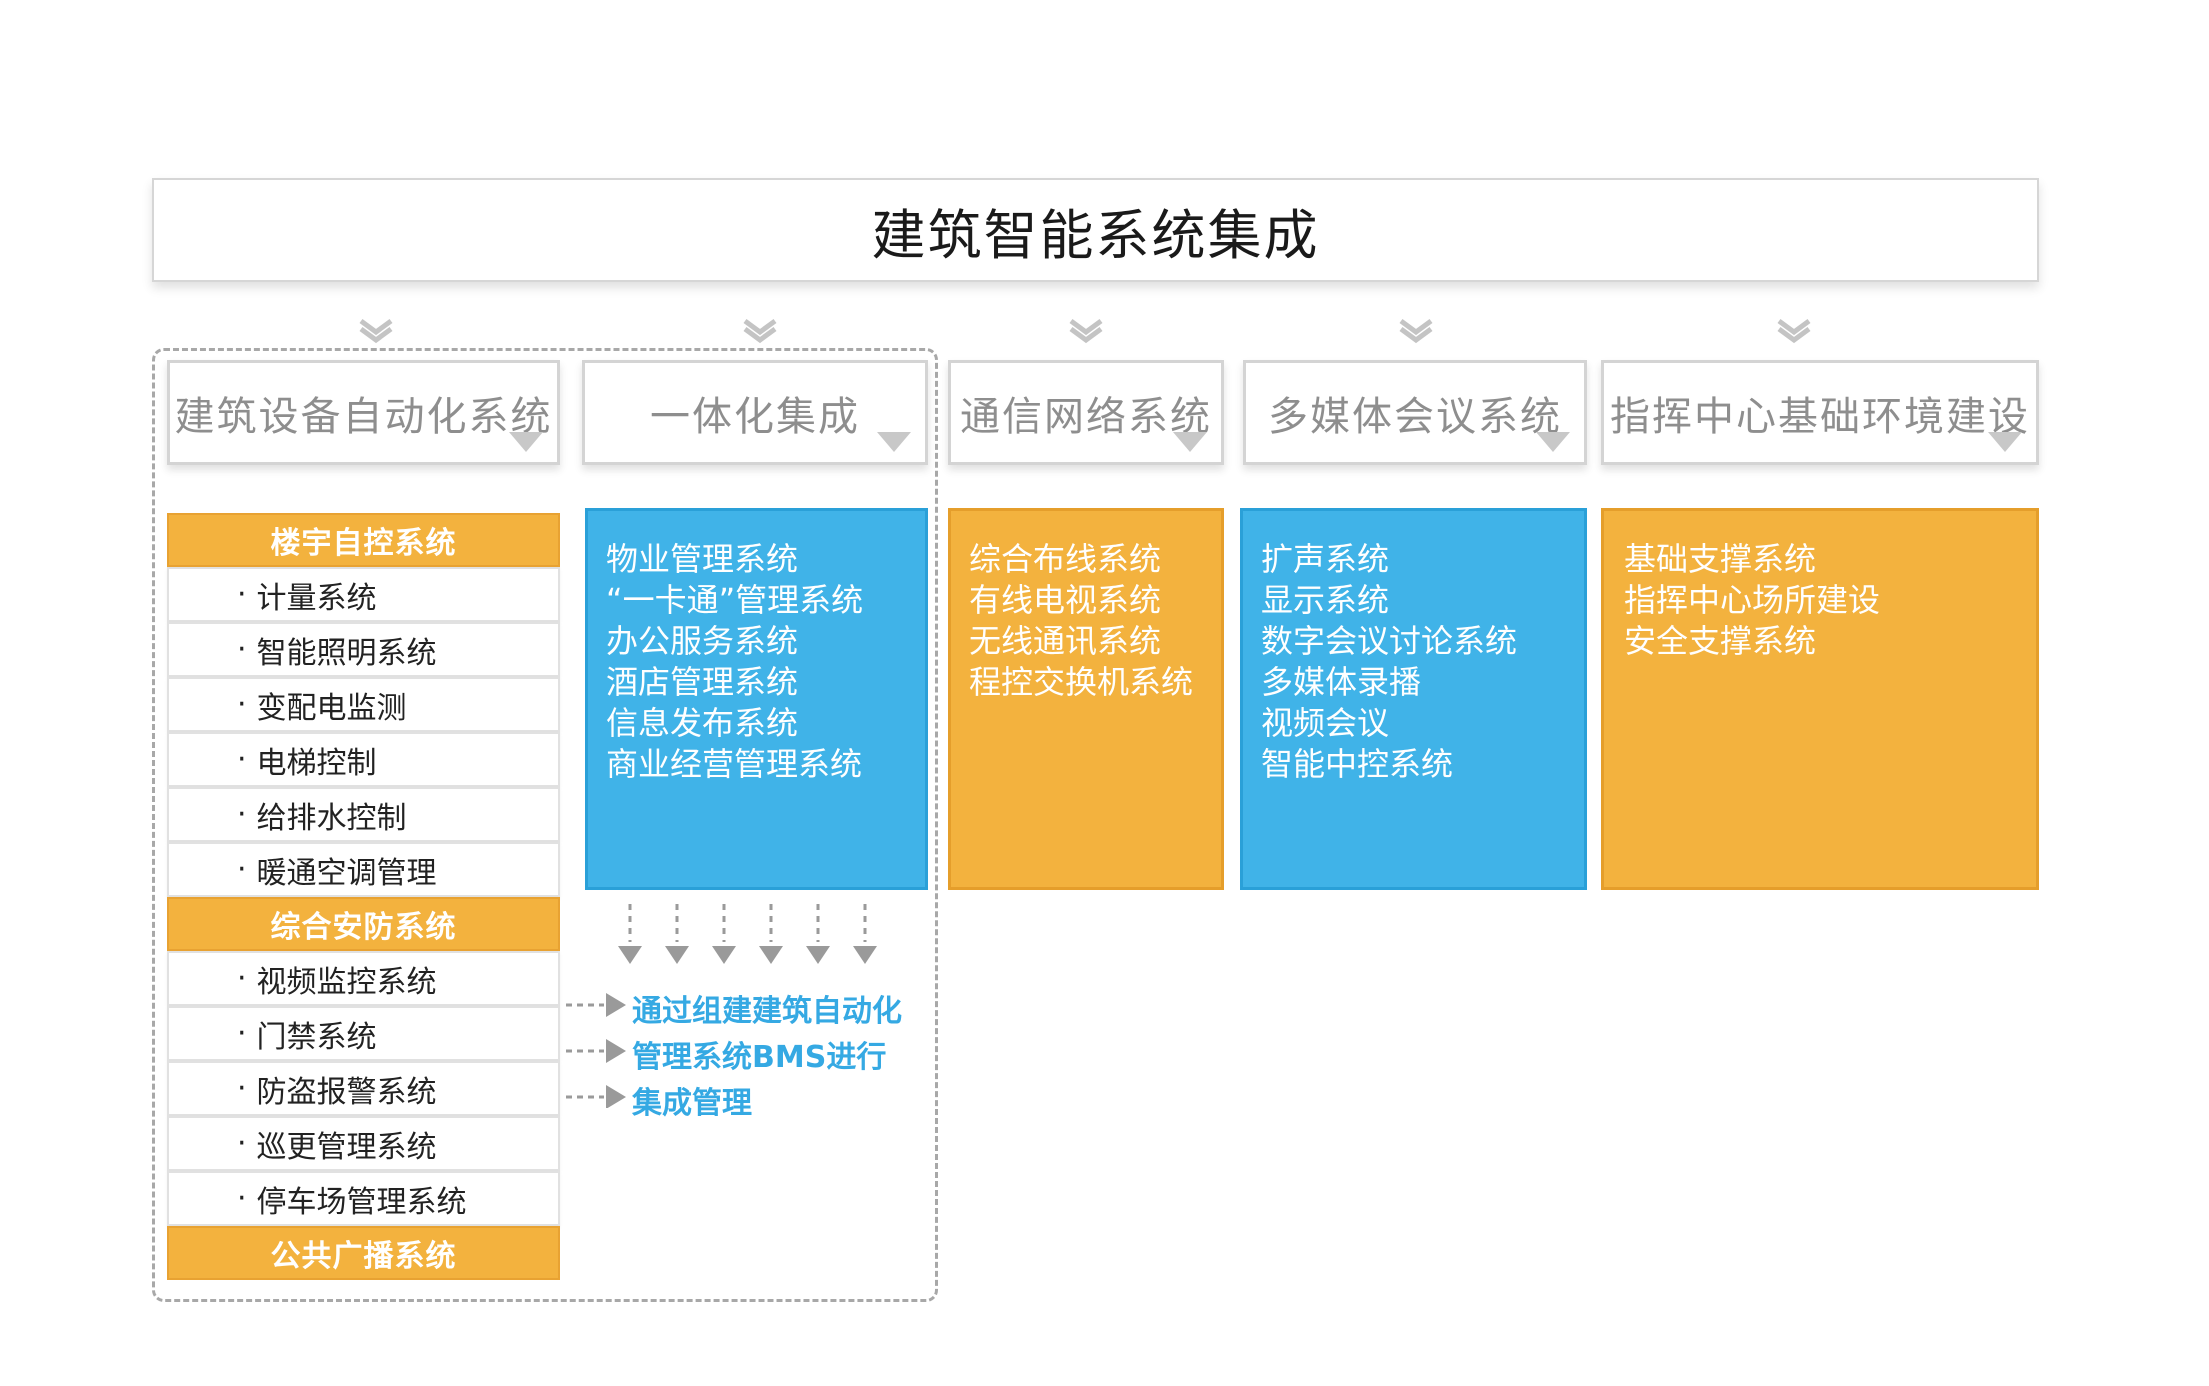  Describe the element at coordinates (755, 416) in the screenshot. I see `category-label: 一体化集成` at that location.